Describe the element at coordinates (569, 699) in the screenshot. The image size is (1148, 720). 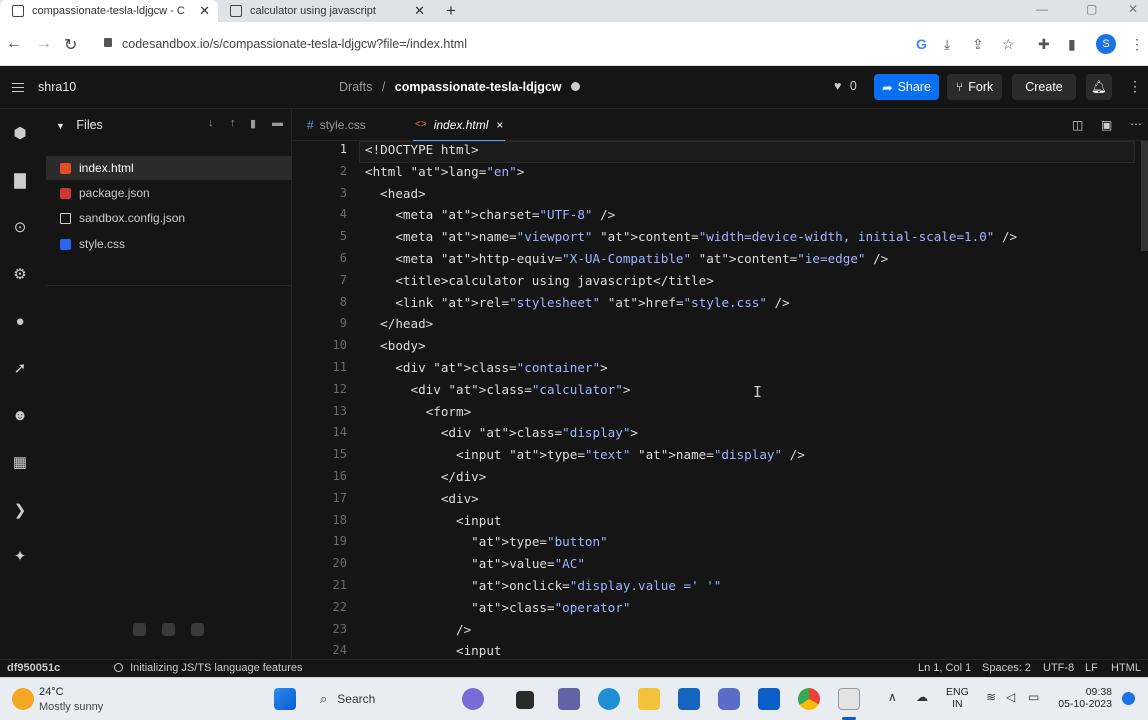
I see `teams-chat-icon` at that location.